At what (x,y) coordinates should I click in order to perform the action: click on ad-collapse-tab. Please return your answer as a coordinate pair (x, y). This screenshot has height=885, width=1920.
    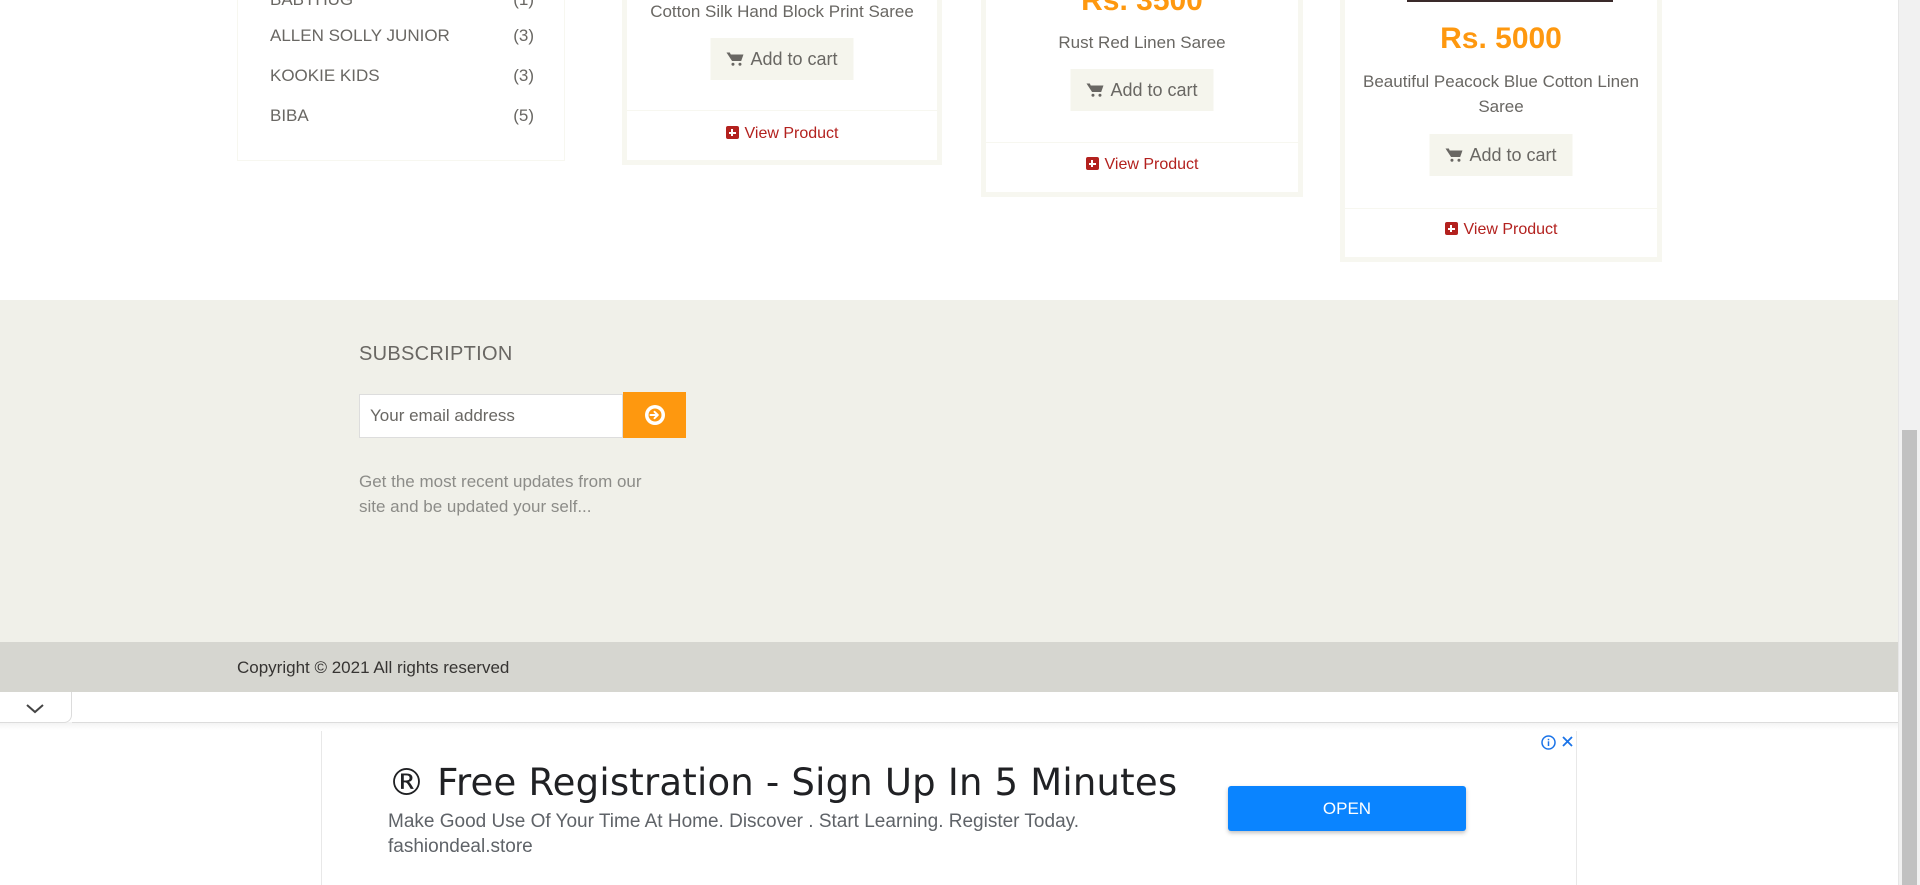
    Looking at the image, I should click on (36, 707).